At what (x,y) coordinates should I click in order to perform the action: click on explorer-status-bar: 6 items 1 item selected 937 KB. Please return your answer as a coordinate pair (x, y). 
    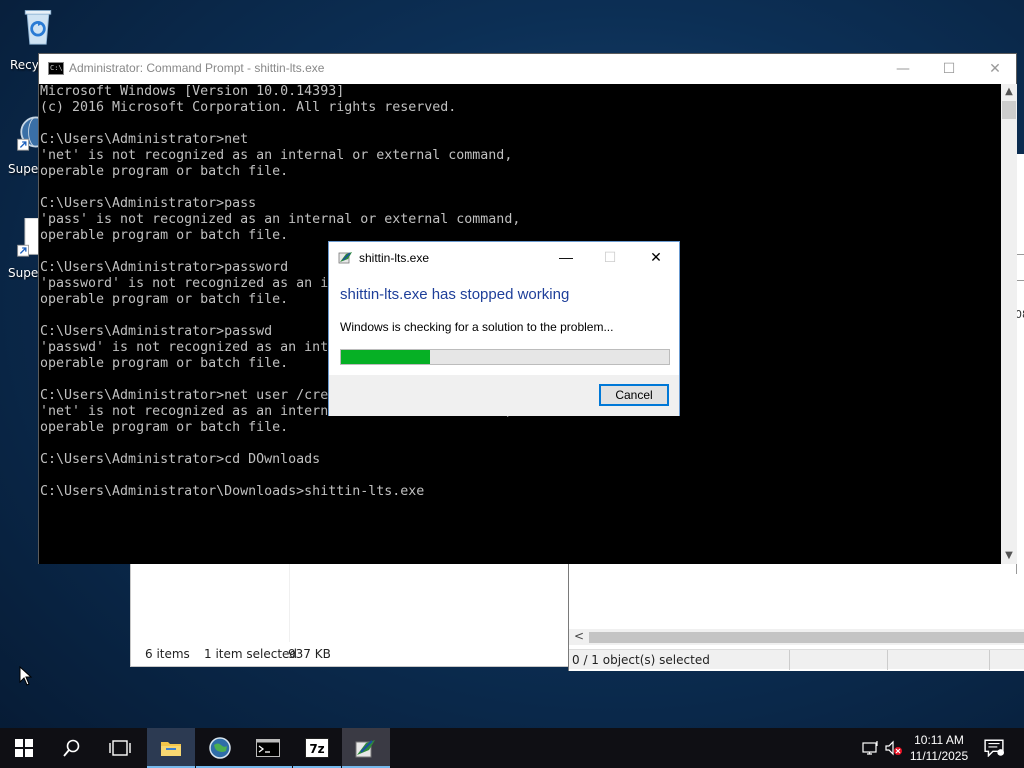
    Looking at the image, I should click on (350, 654).